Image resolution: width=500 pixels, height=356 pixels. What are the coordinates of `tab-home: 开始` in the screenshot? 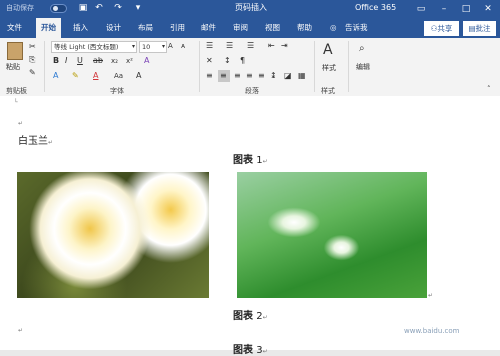 It's located at (48, 28).